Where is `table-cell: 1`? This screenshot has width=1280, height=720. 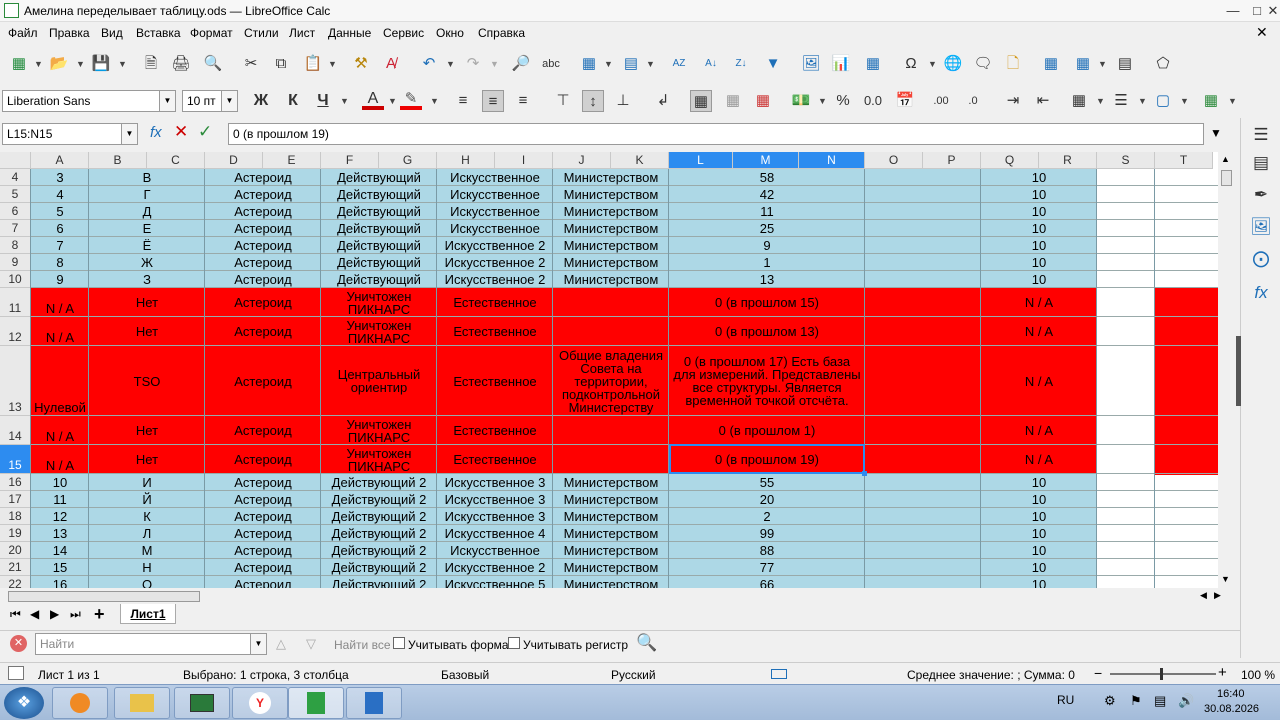 table-cell: 1 is located at coordinates (767, 262).